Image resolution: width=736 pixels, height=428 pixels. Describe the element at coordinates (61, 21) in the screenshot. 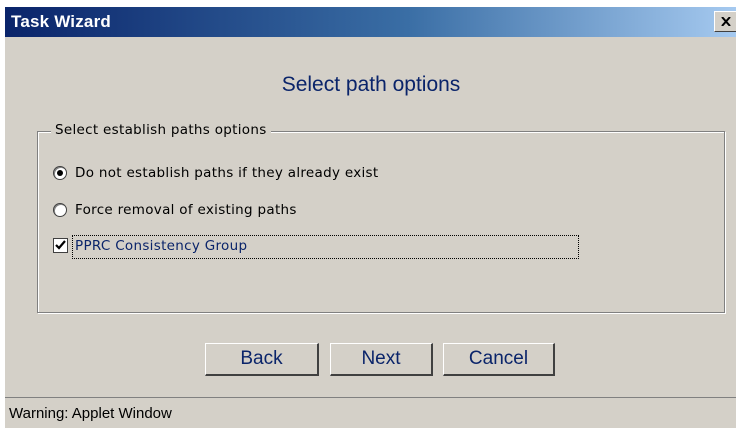

I see `window-title: Task Wizard` at that location.